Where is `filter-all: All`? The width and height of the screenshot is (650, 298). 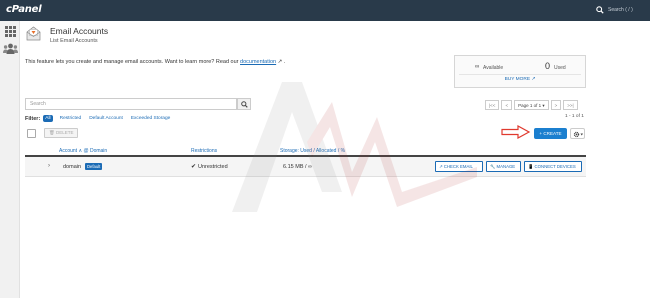 filter-all: All is located at coordinates (48, 118).